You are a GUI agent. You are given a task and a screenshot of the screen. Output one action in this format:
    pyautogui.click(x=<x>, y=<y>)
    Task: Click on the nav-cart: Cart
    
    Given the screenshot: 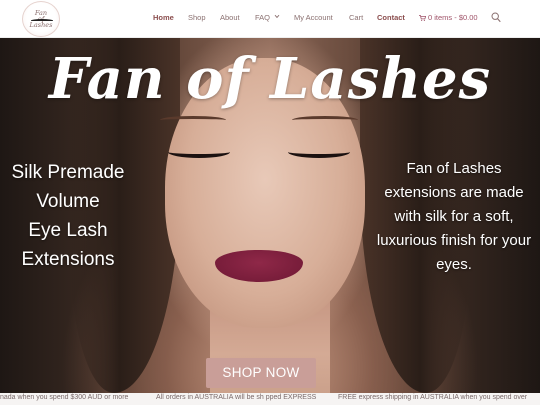 What is the action you would take?
    pyautogui.click(x=356, y=17)
    